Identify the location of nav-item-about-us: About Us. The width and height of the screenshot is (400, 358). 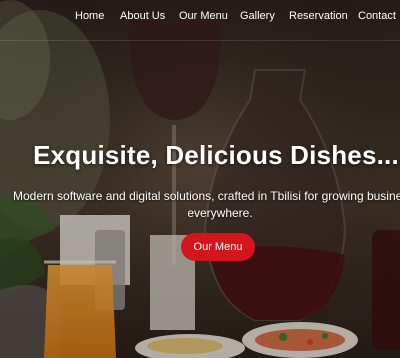
(142, 16).